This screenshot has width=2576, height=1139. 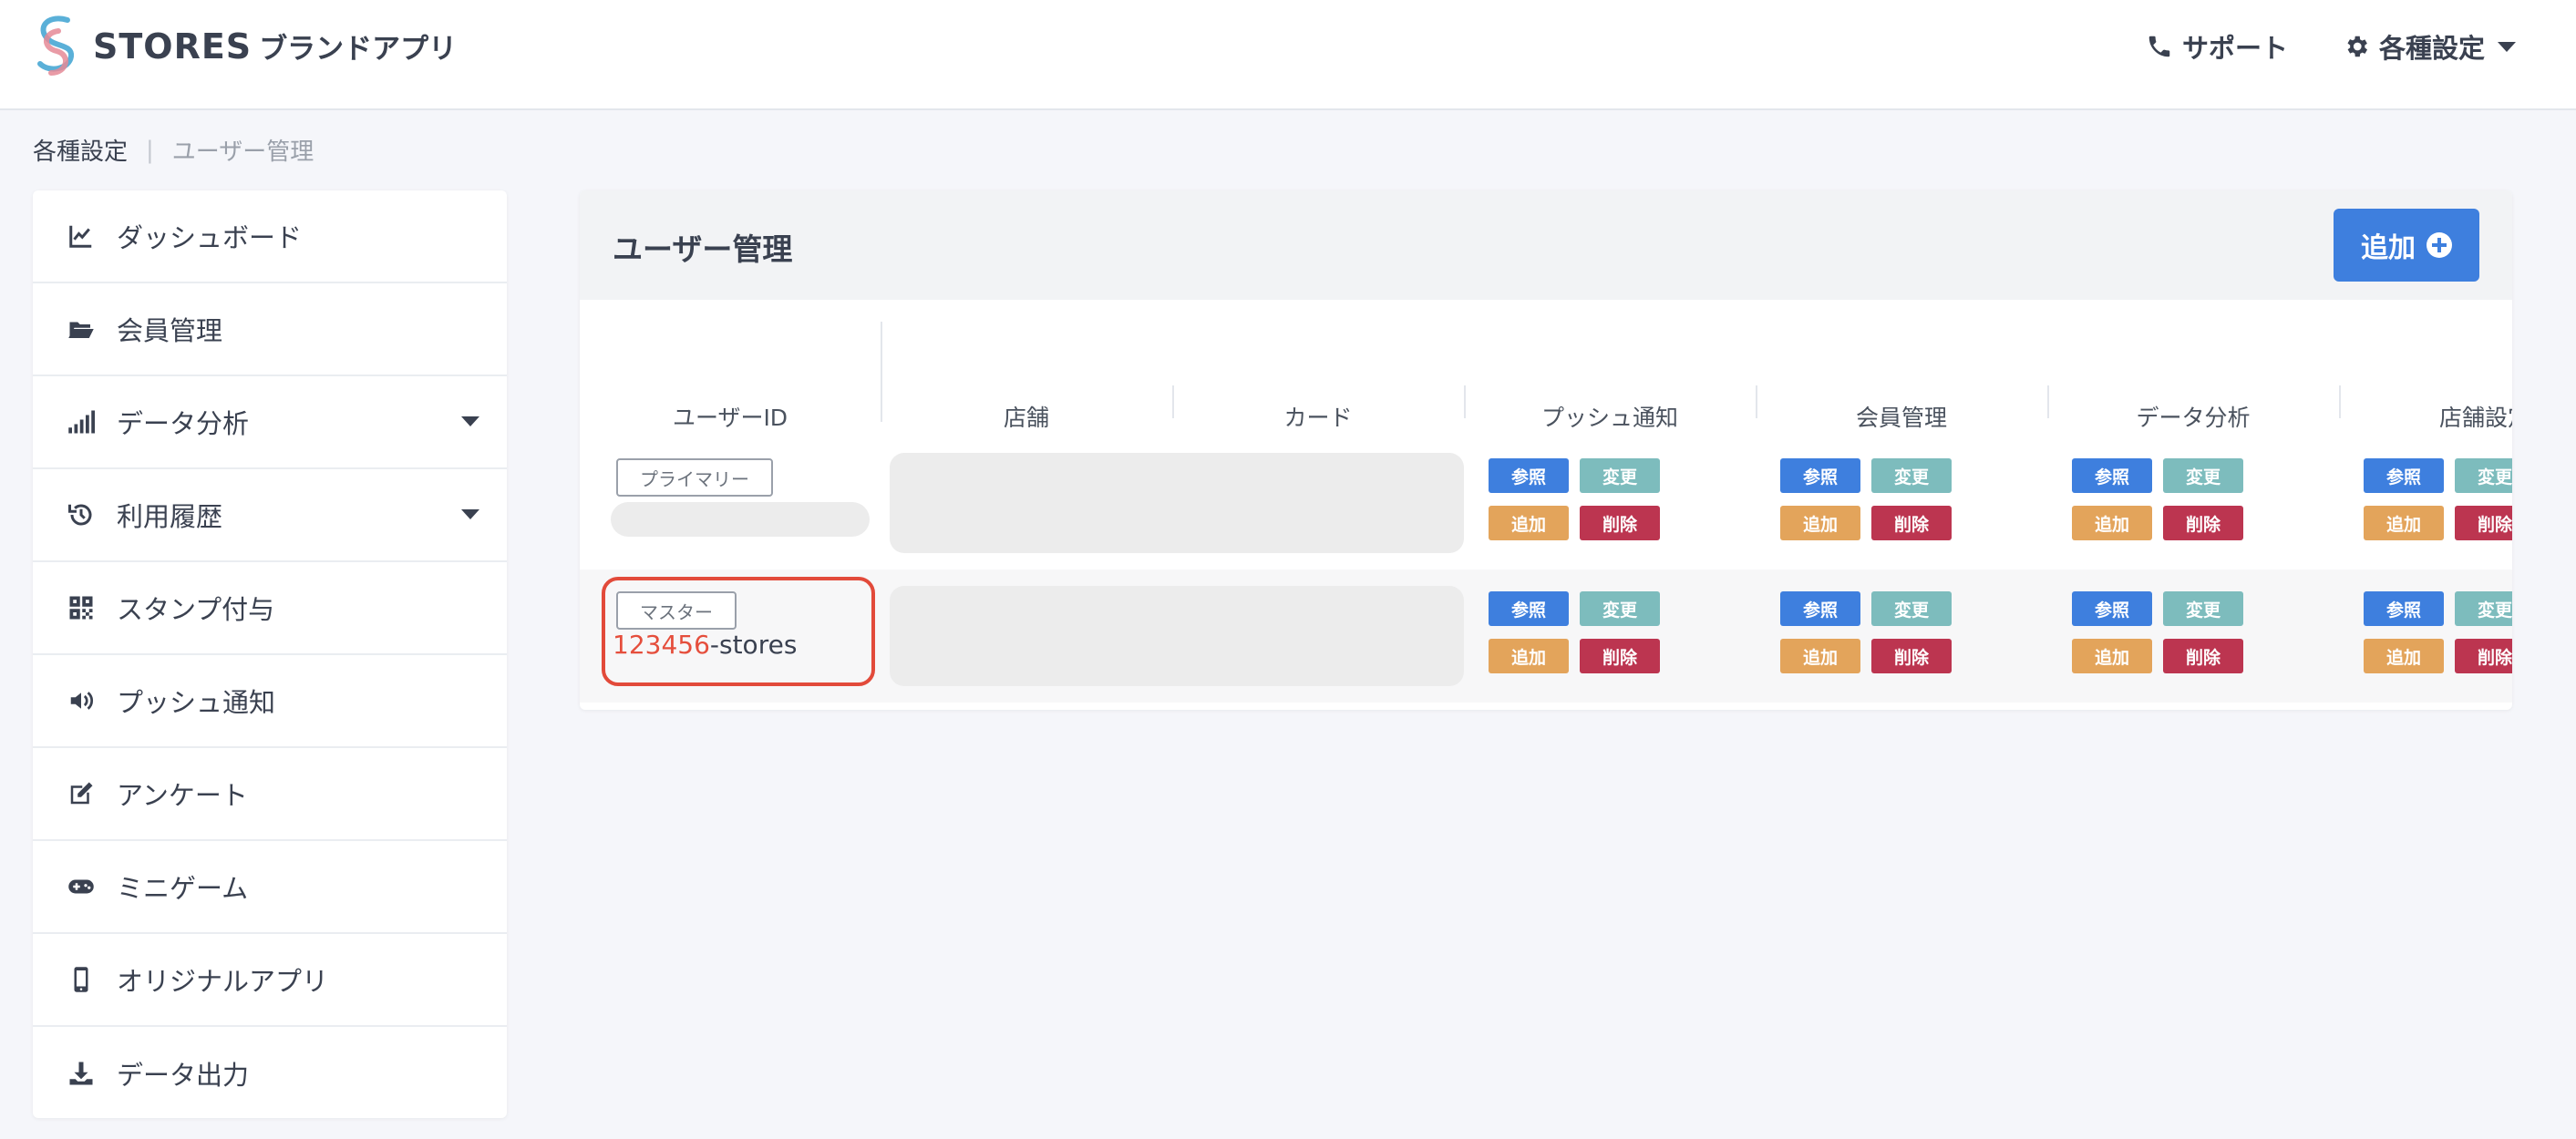 I want to click on breadcrumb: 各種設定 | ユーザー管理, so click(x=173, y=150).